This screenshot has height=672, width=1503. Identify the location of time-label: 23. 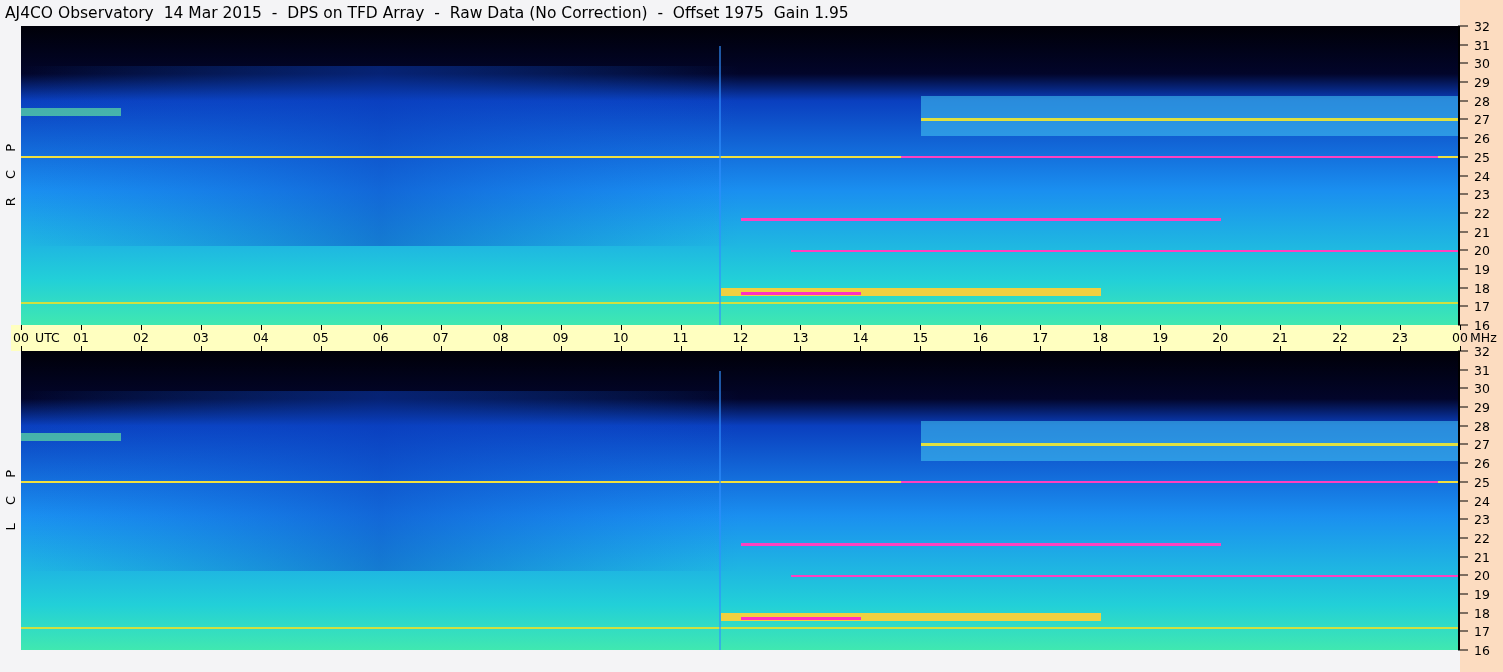
(1400, 338).